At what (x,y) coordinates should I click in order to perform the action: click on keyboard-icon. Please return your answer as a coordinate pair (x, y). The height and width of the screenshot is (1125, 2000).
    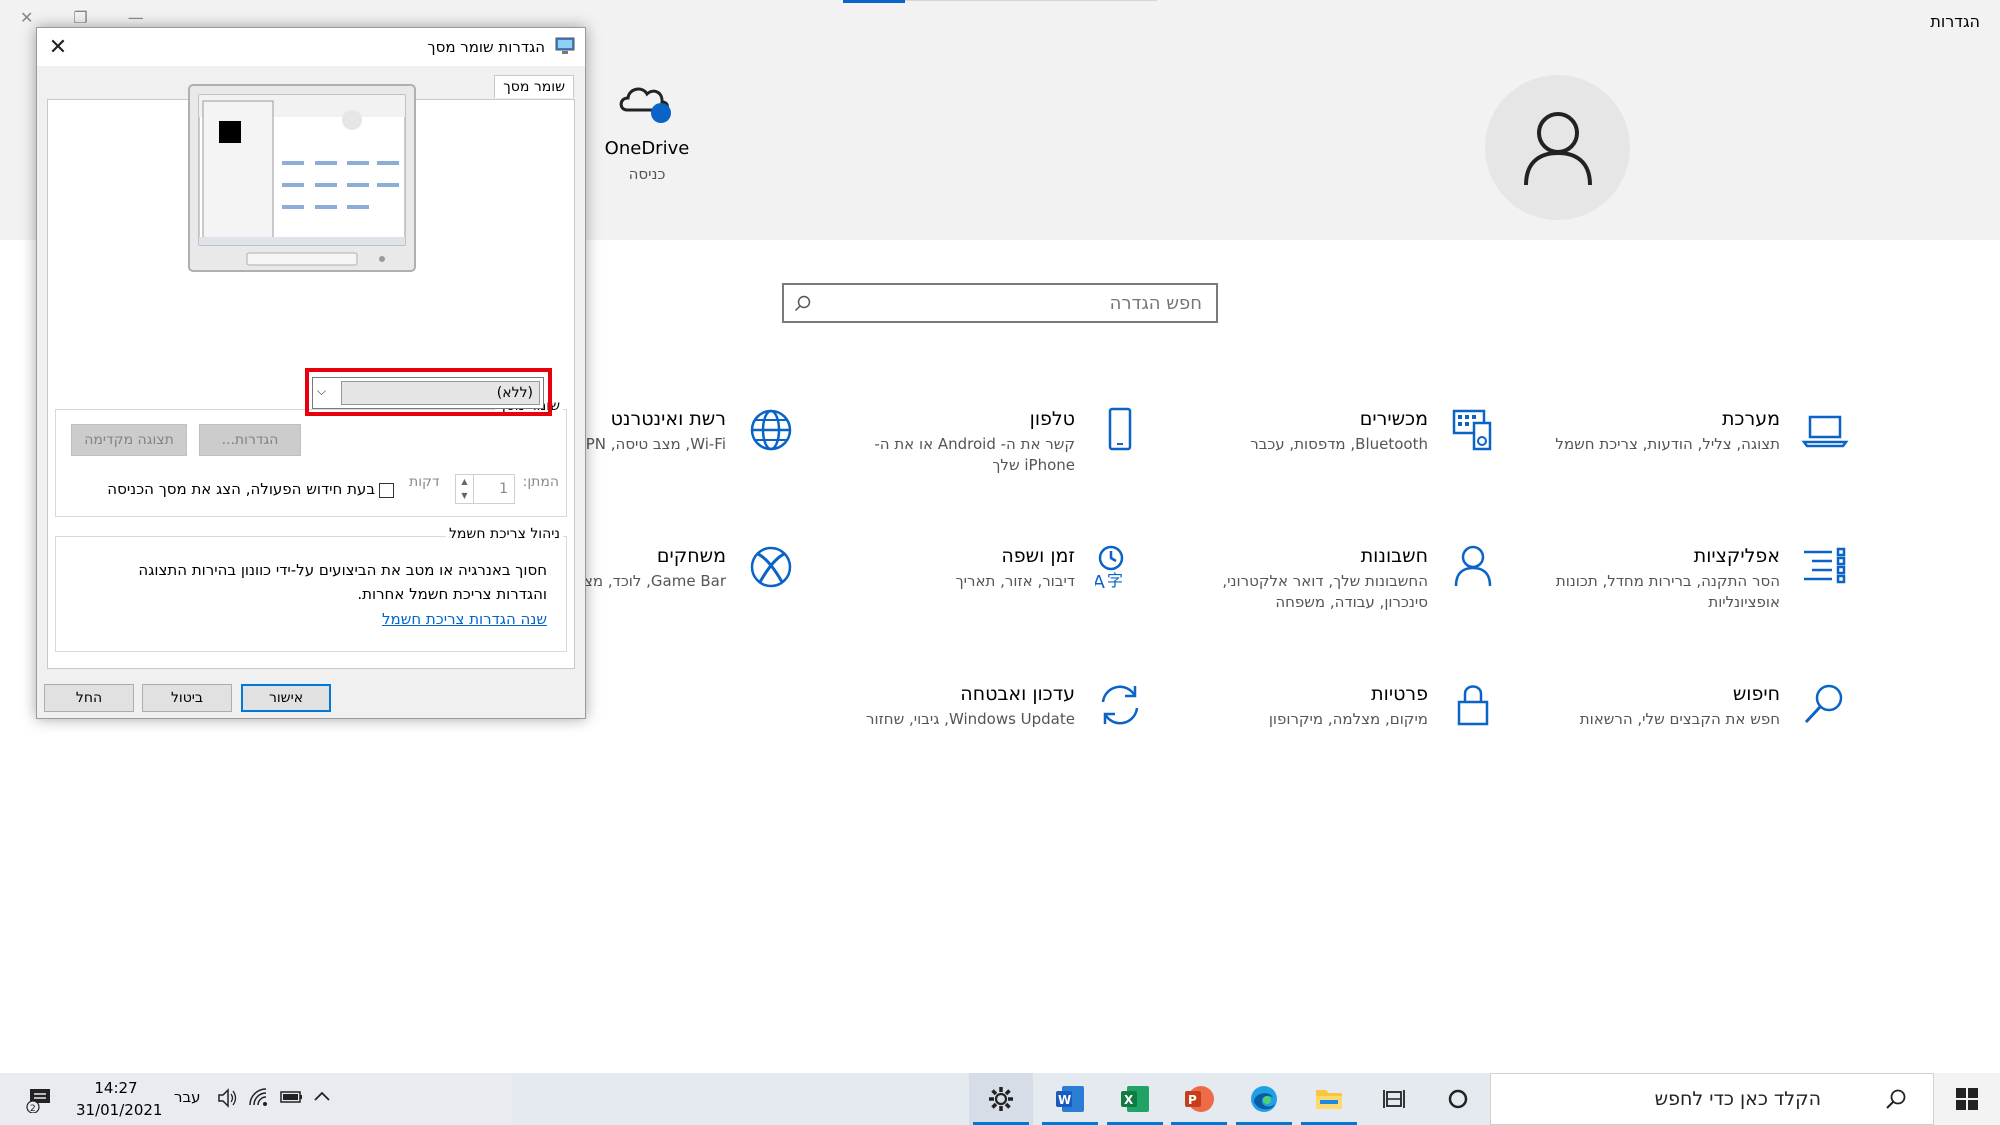
    Looking at the image, I should click on (1472, 430).